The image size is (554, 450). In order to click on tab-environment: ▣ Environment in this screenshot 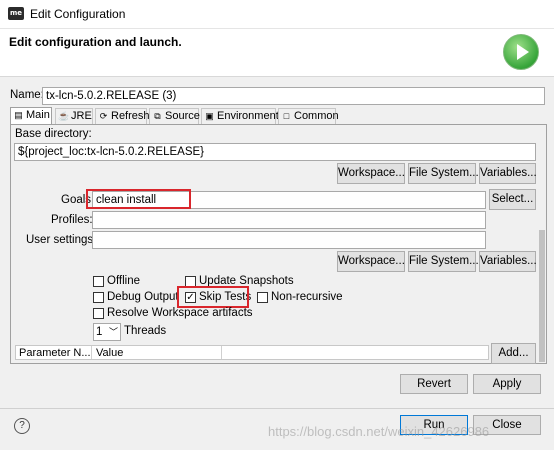, I will do `click(240, 116)`.